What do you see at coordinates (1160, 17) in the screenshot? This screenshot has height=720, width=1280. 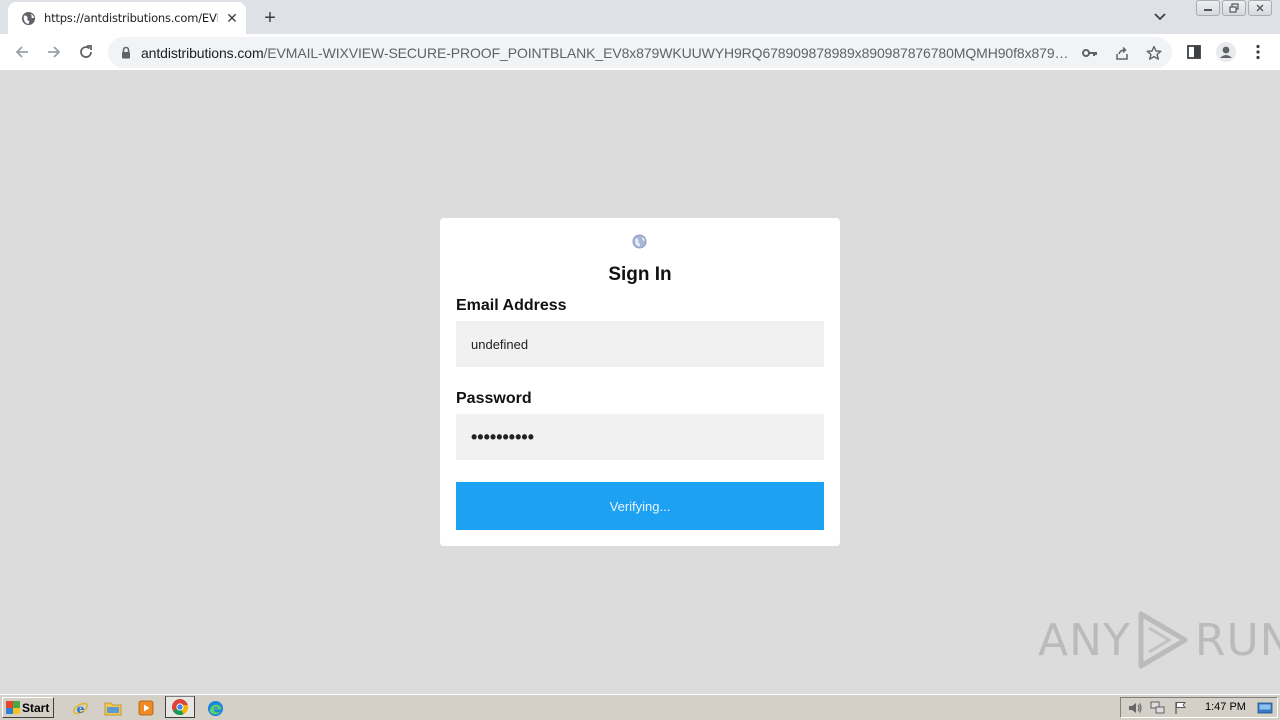 I see `tab-search-chevron-icon` at bounding box center [1160, 17].